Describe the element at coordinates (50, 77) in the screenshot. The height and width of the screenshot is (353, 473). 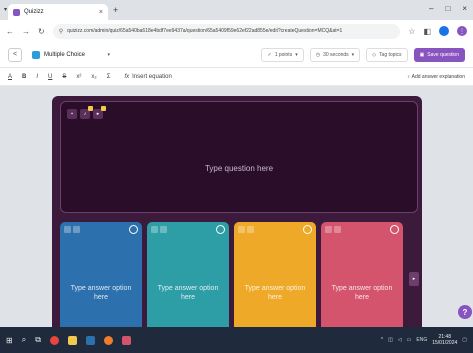
I see `underline-button: U` at that location.